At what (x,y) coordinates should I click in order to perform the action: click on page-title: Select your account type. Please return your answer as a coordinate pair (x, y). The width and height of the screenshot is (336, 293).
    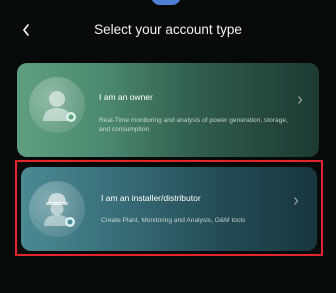
    Looking at the image, I should click on (168, 29).